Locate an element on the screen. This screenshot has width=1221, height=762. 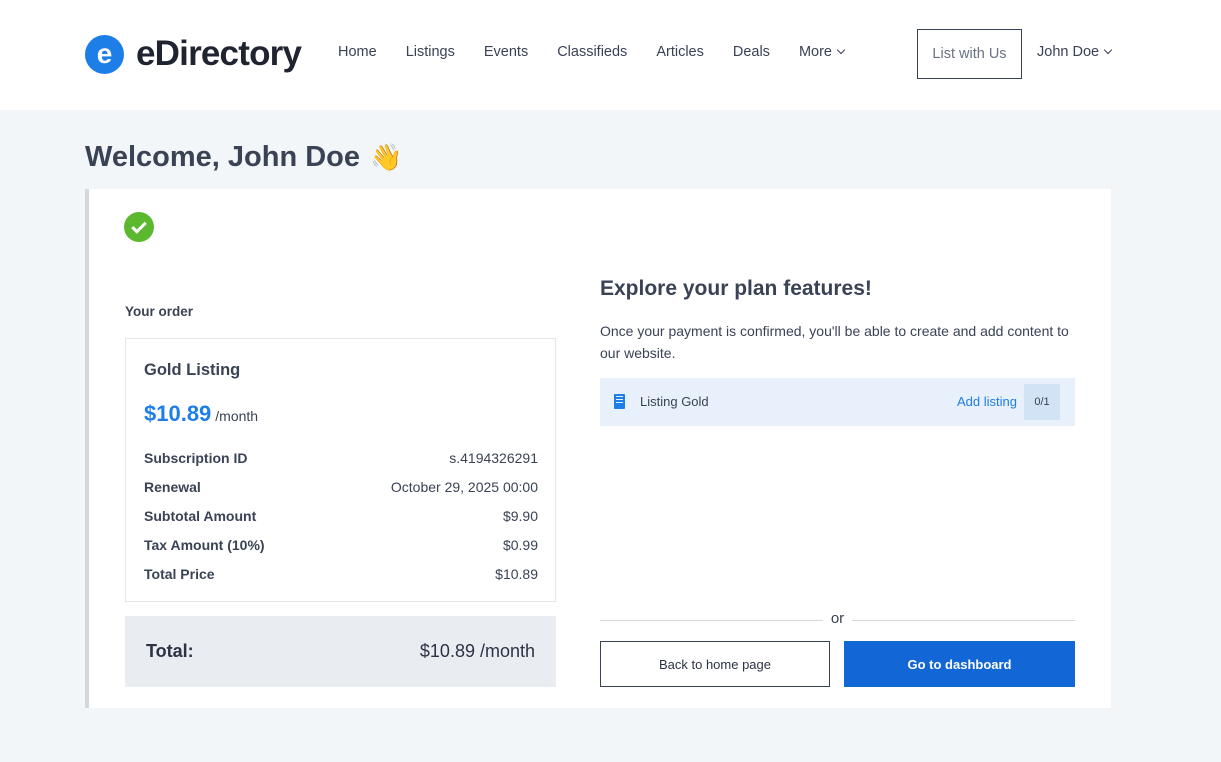
order-row-label: Total Price is located at coordinates (179, 573).